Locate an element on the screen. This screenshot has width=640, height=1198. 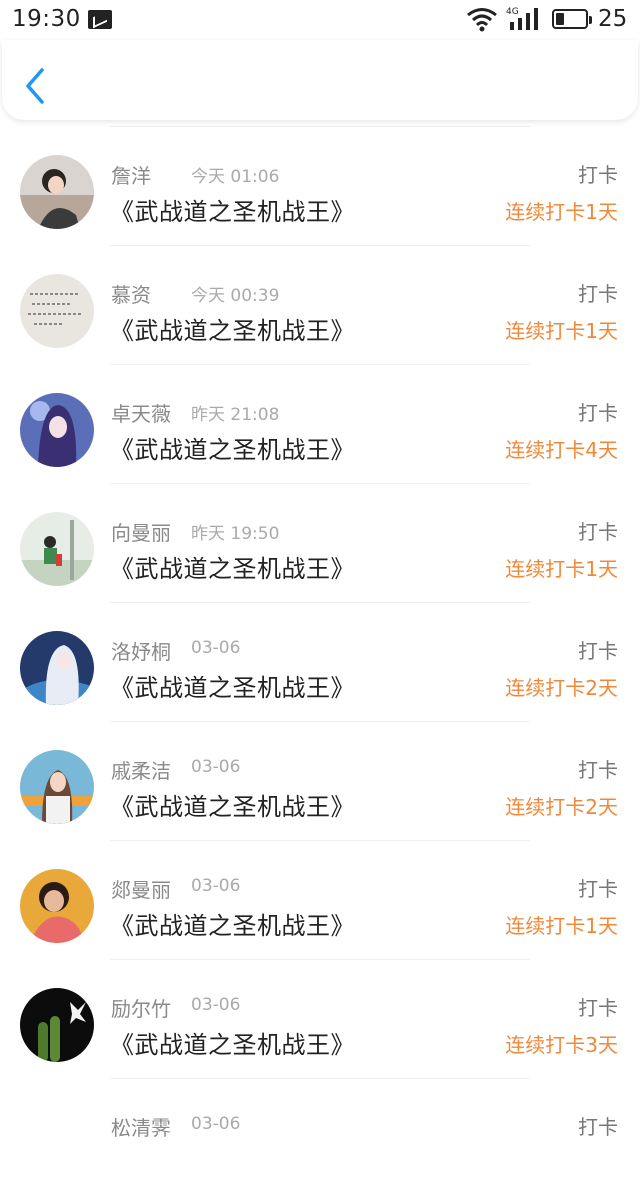
list-item: 戚柔洁 03-06 《武战道之圣机战王》 打卡 连续打卡2天 is located at coordinates (320, 781).